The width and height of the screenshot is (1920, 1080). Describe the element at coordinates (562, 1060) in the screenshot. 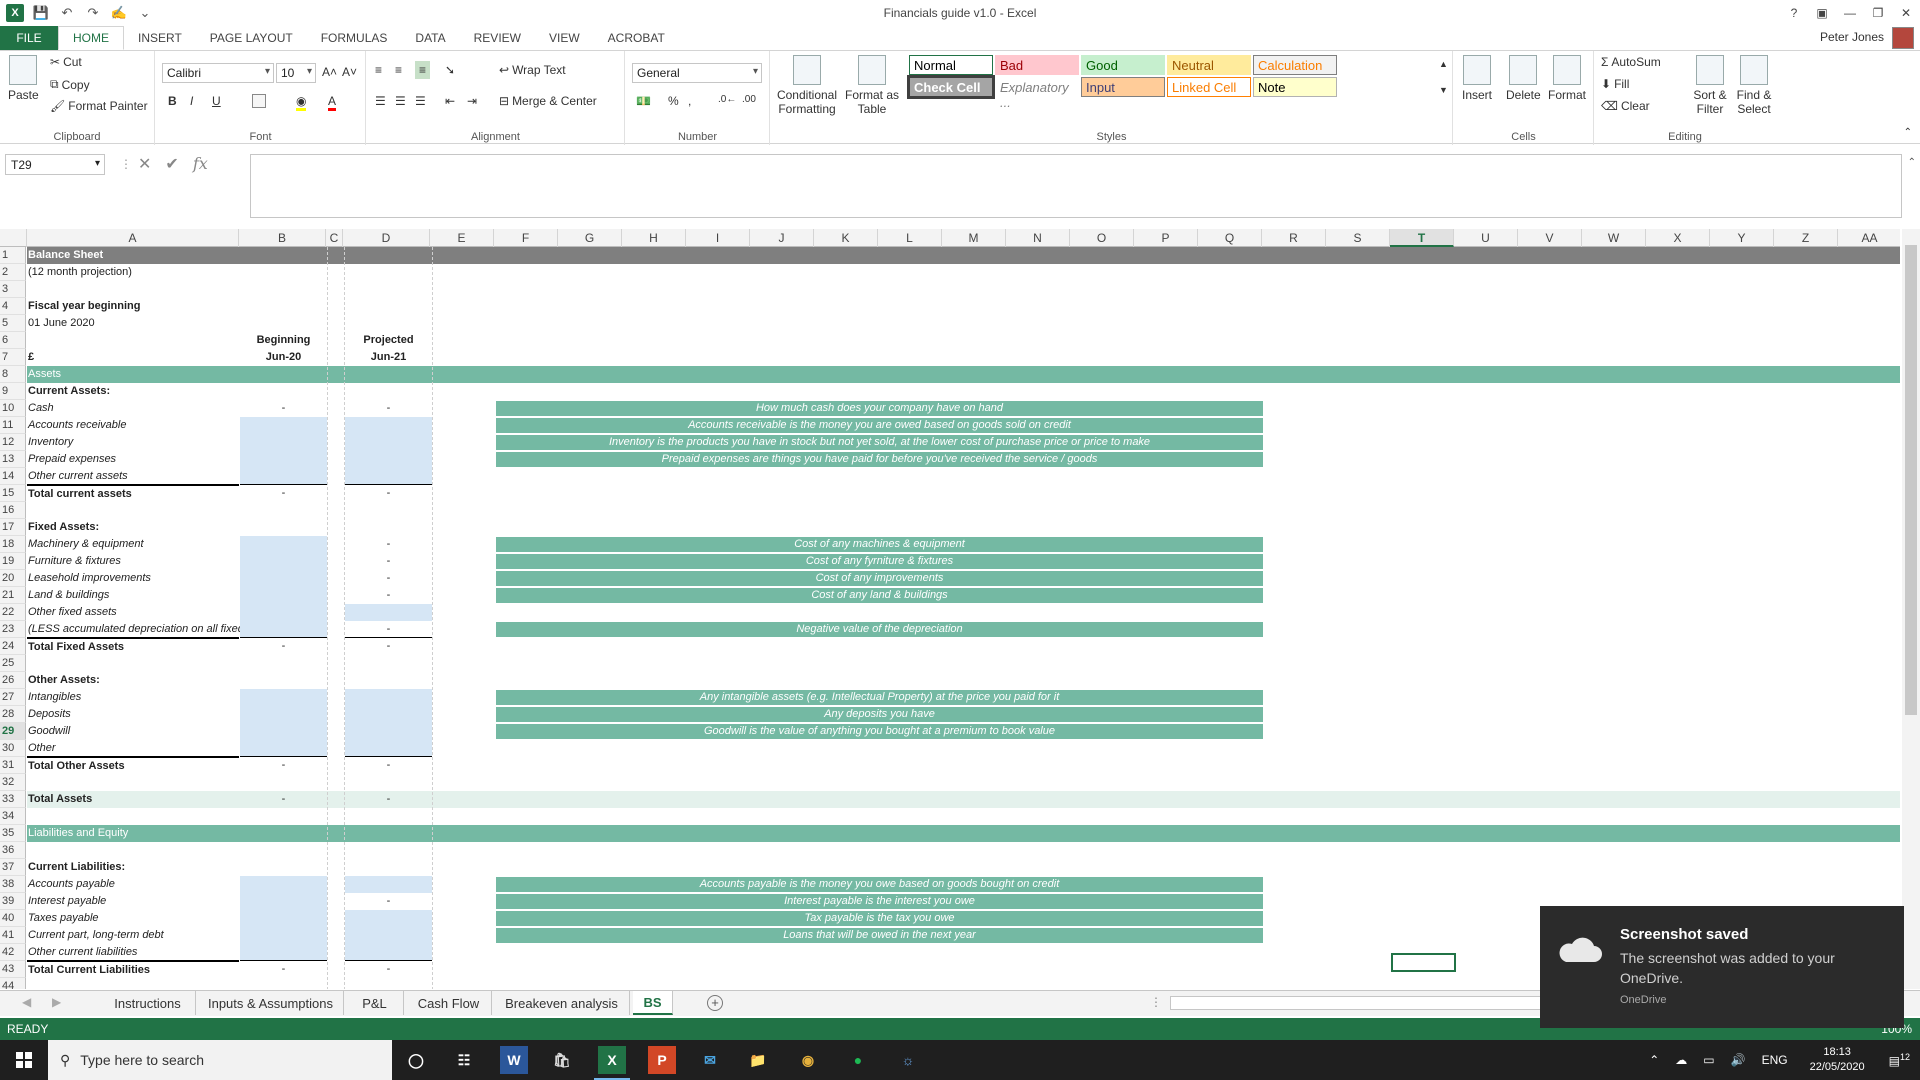

I see `store-icon: 🛍` at that location.